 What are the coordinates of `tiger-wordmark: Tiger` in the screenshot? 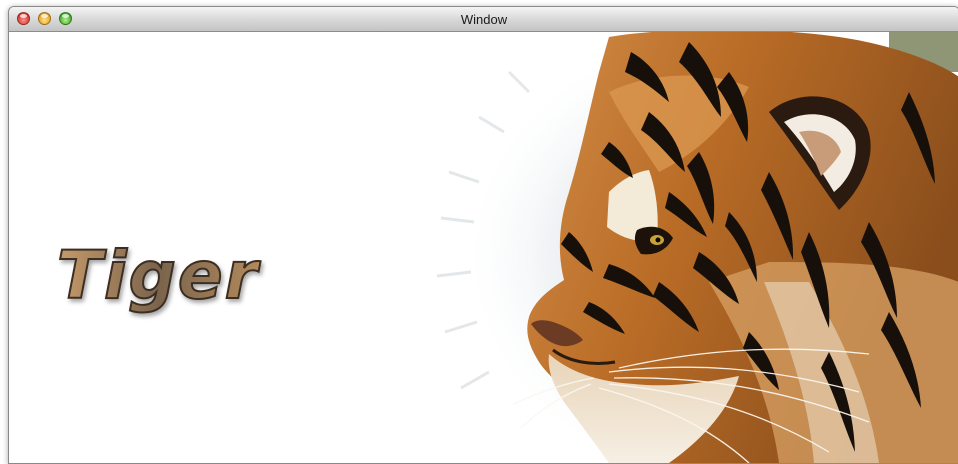 It's located at (158, 275).